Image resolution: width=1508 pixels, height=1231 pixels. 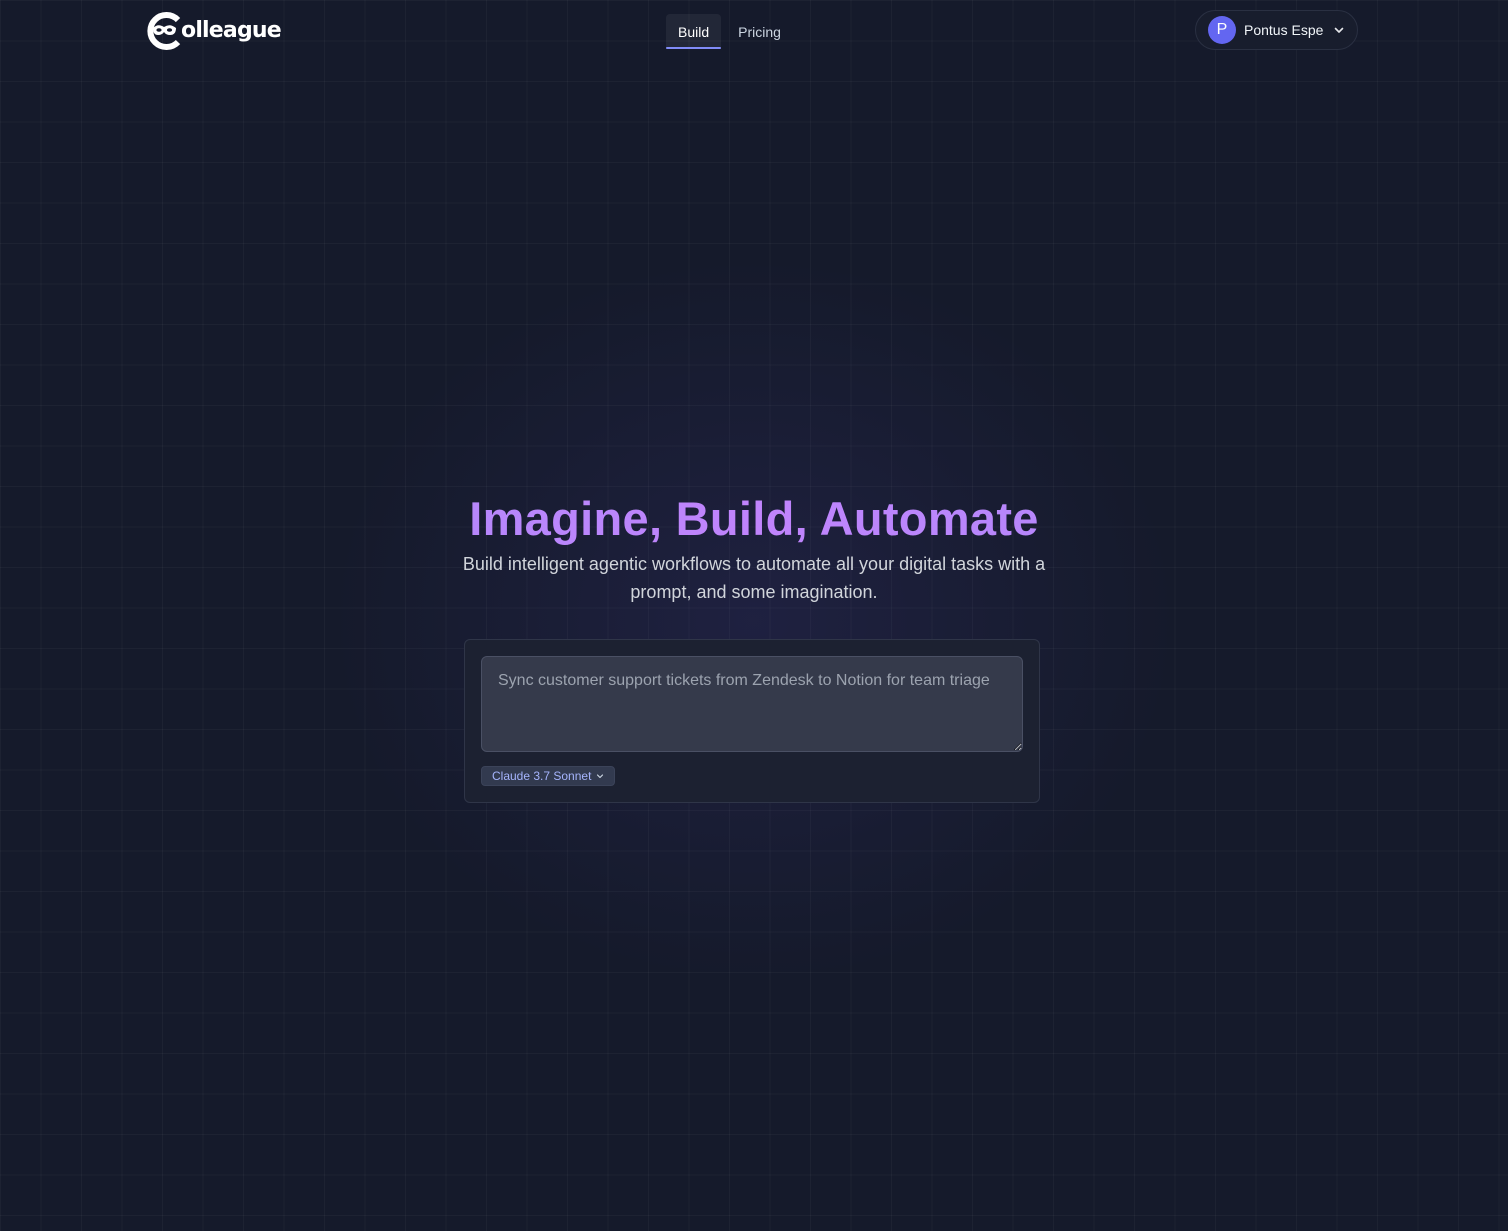 I want to click on avatar: P, so click(x=1222, y=30).